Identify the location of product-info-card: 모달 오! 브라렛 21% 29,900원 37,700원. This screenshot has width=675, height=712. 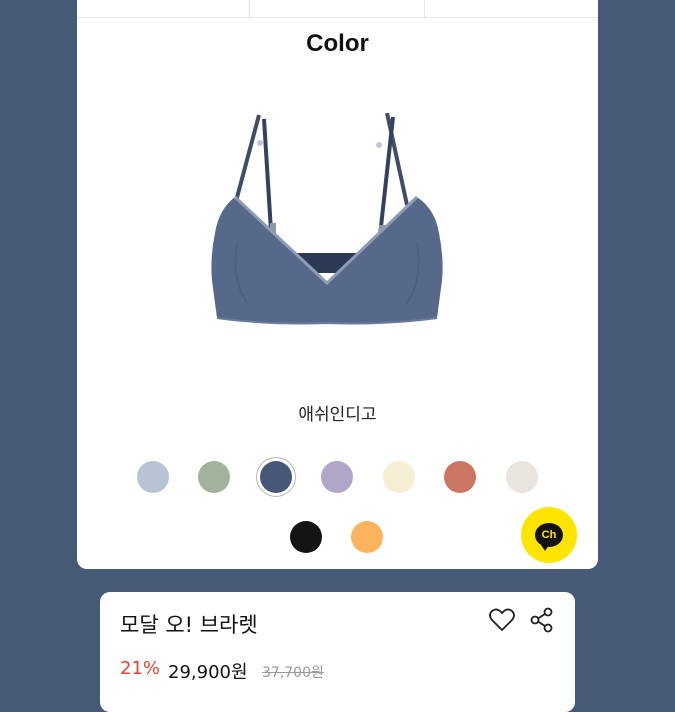
(337, 652).